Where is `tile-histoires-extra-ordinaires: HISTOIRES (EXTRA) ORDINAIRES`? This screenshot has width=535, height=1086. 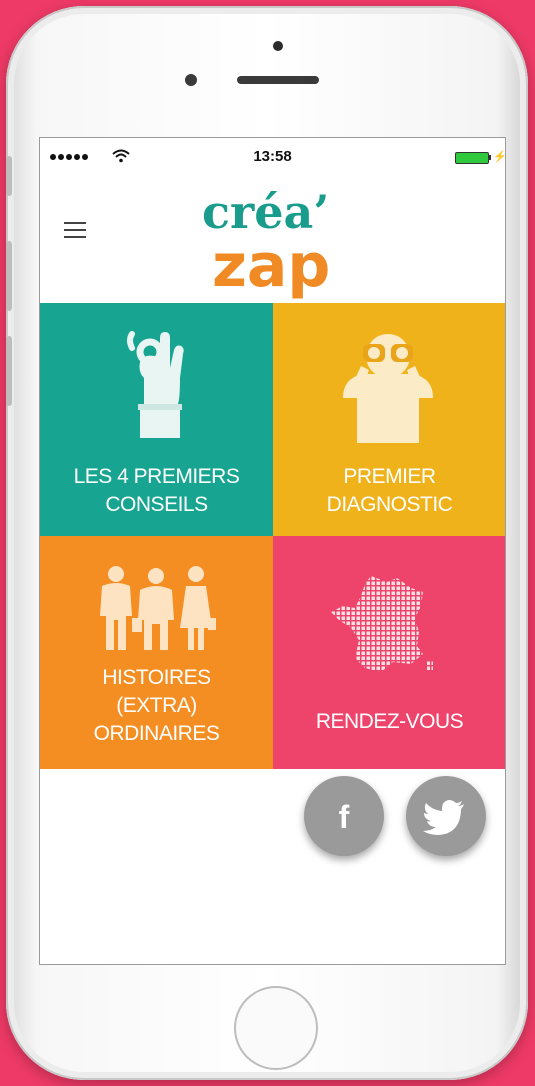 tile-histoires-extra-ordinaires: HISTOIRES (EXTRA) ORDINAIRES is located at coordinates (156, 652).